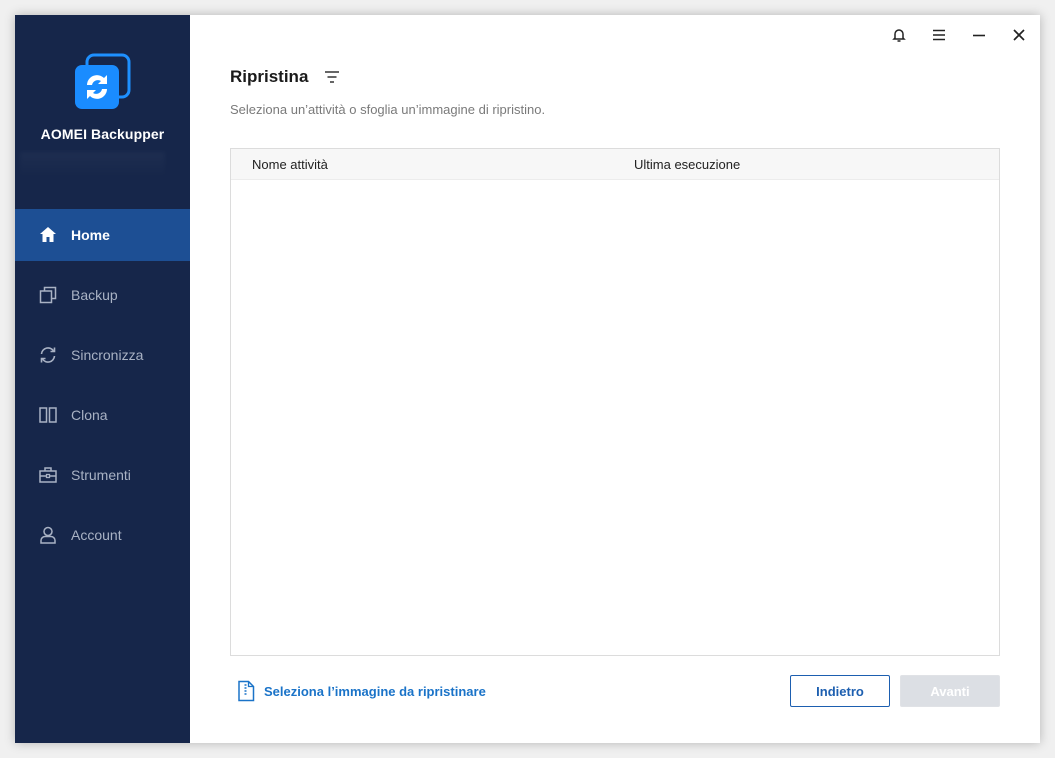 This screenshot has height=758, width=1055. What do you see at coordinates (375, 691) in the screenshot?
I see `select-image-label: Seleziona l’immagine da ripristinare` at bounding box center [375, 691].